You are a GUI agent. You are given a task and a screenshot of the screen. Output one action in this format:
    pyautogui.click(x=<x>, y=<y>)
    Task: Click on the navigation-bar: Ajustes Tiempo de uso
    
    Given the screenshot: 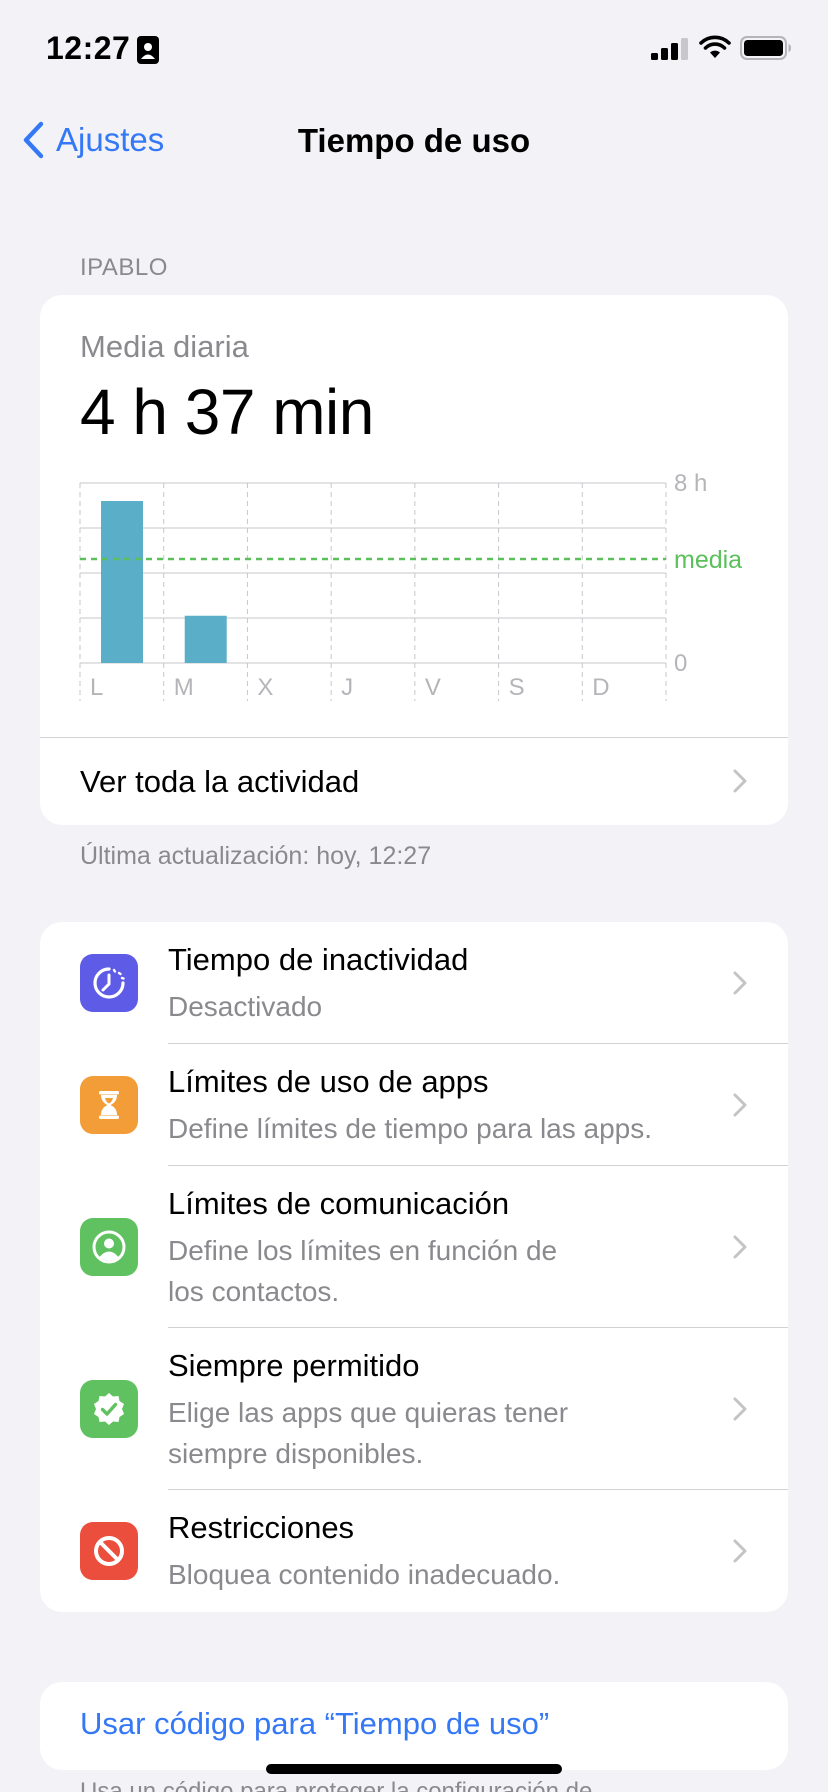 What is the action you would take?
    pyautogui.click(x=414, y=140)
    